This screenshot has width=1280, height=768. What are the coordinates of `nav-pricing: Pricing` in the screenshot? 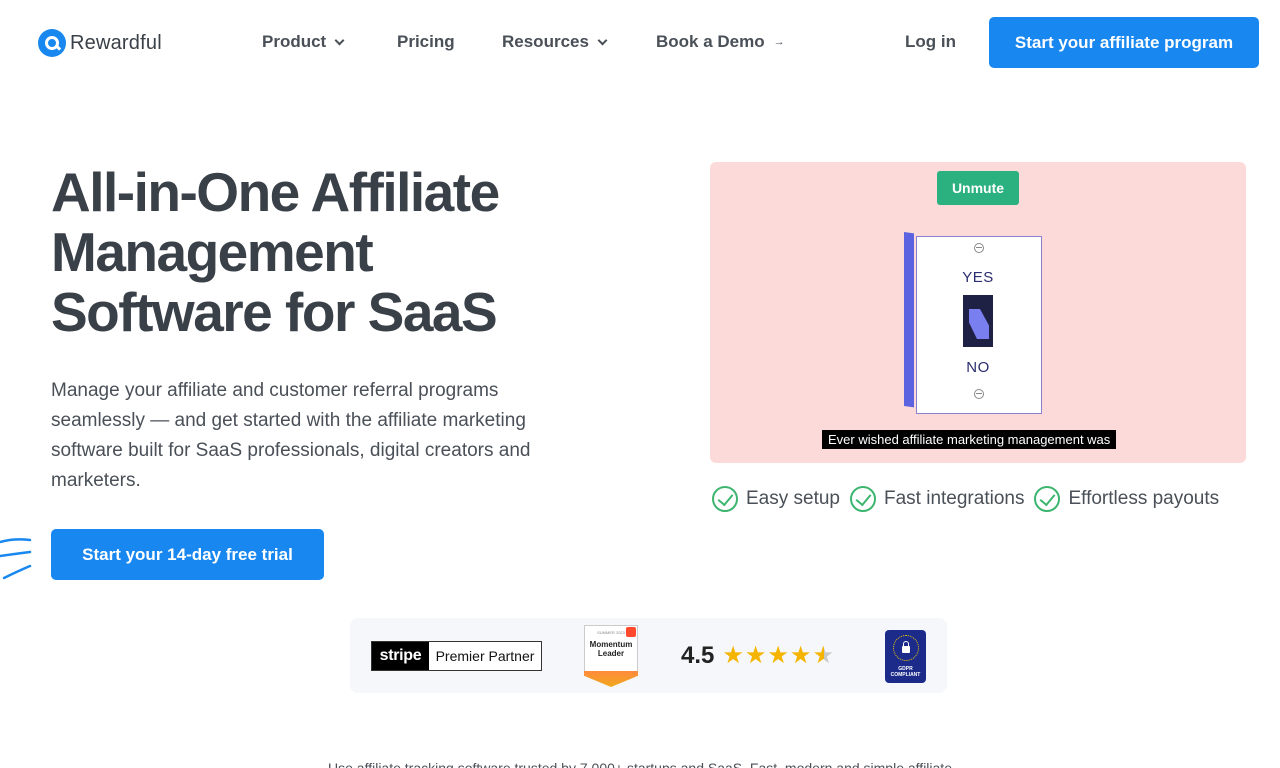 It's located at (426, 42).